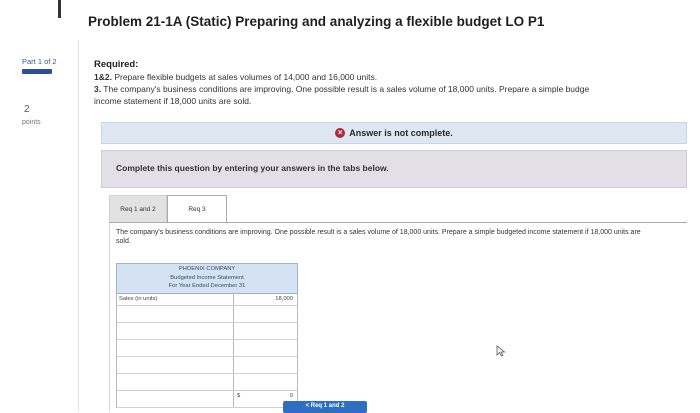 This screenshot has height=413, width=700. What do you see at coordinates (31, 122) in the screenshot?
I see `points-label: points` at bounding box center [31, 122].